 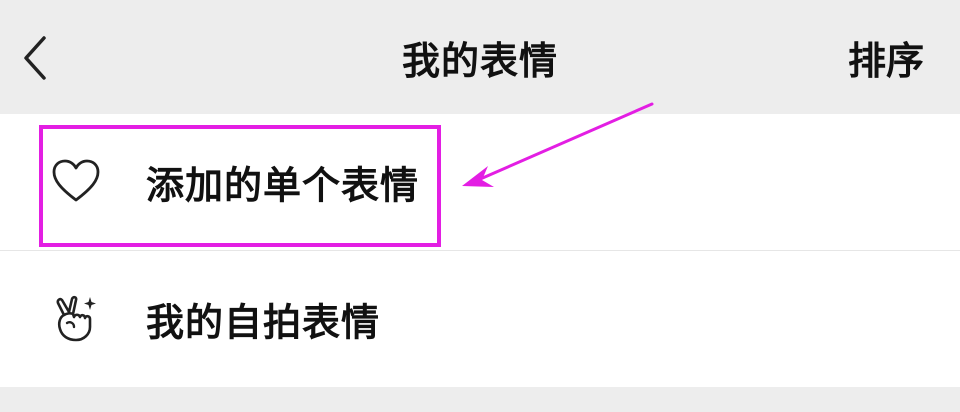 What do you see at coordinates (76, 180) in the screenshot?
I see `heart-outline-icon` at bounding box center [76, 180].